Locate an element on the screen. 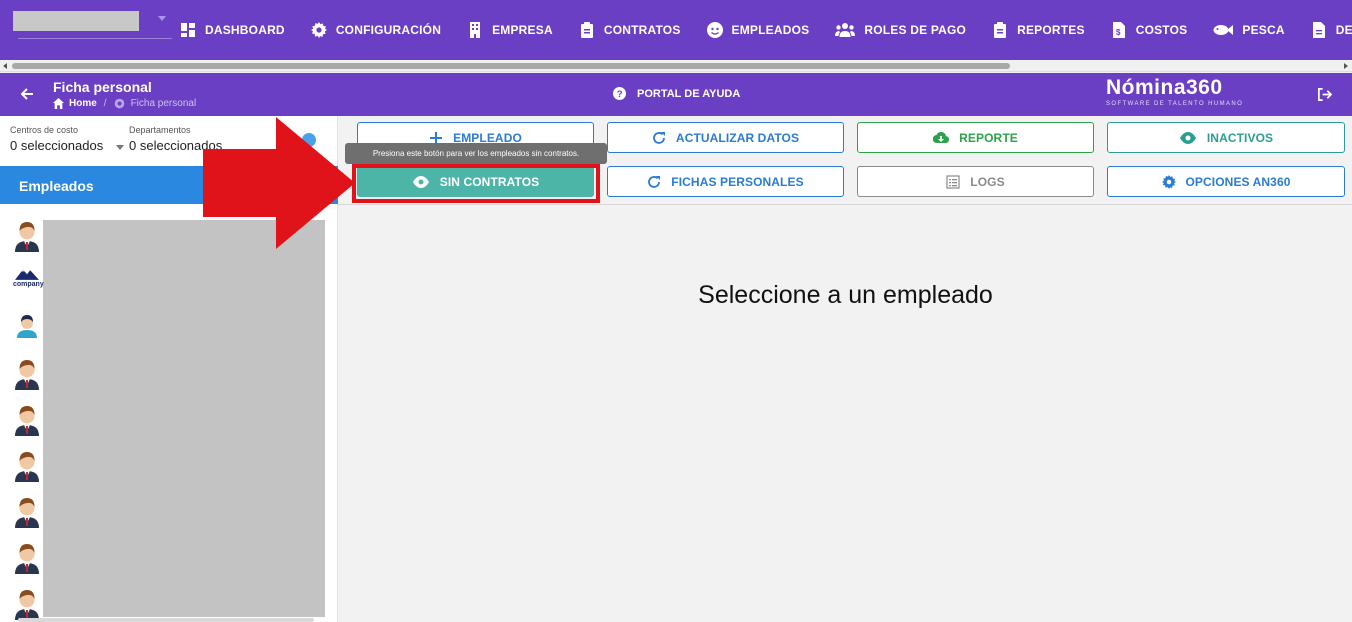 This screenshot has width=1352, height=622. cloud-download-icon is located at coordinates (941, 137).